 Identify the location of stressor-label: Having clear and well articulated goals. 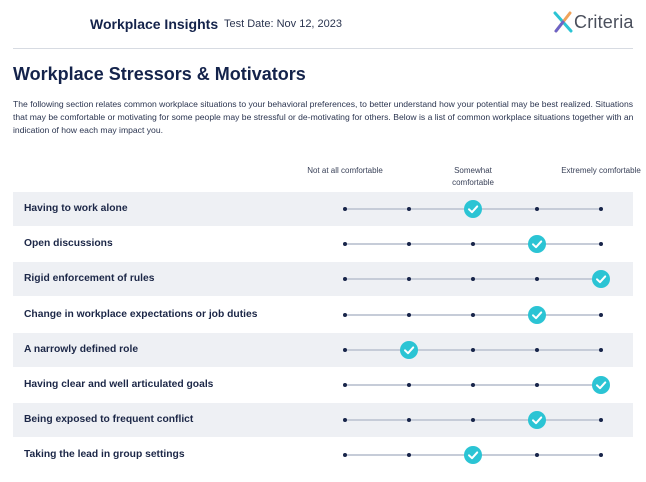
(119, 384).